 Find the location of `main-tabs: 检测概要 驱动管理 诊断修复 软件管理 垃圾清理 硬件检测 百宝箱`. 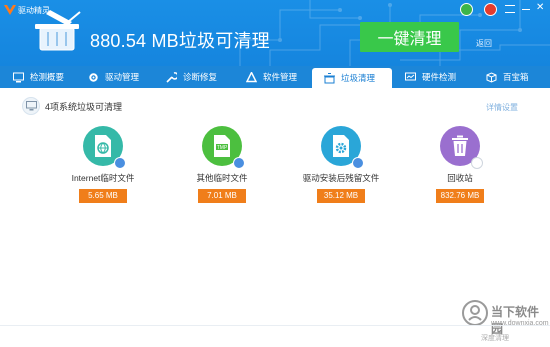

main-tabs: 检测概要 驱动管理 诊断修复 软件管理 垃圾清理 硬件检测 百宝箱 is located at coordinates (275, 77).